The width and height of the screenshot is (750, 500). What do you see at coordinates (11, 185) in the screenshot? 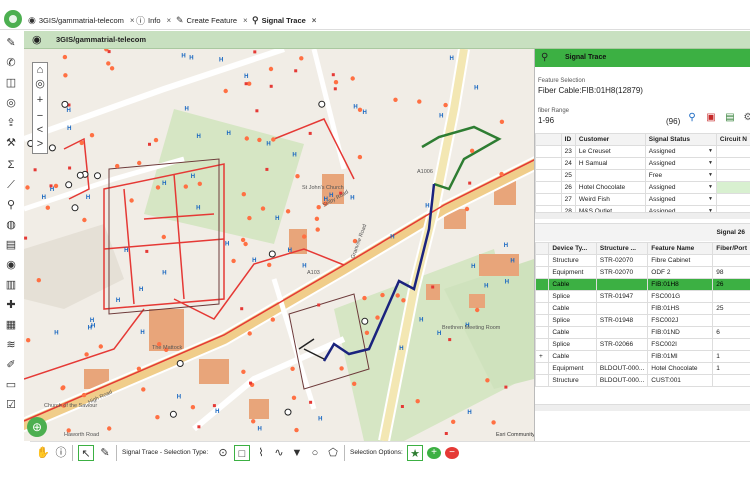
I see `ruler-icon: ⟋` at bounding box center [11, 185].